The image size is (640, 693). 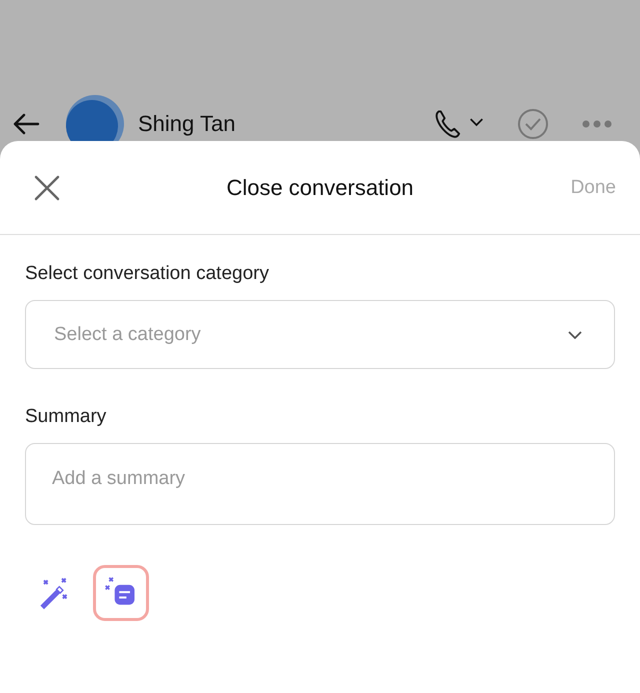 I want to click on category-input: Select a category, so click(x=310, y=334).